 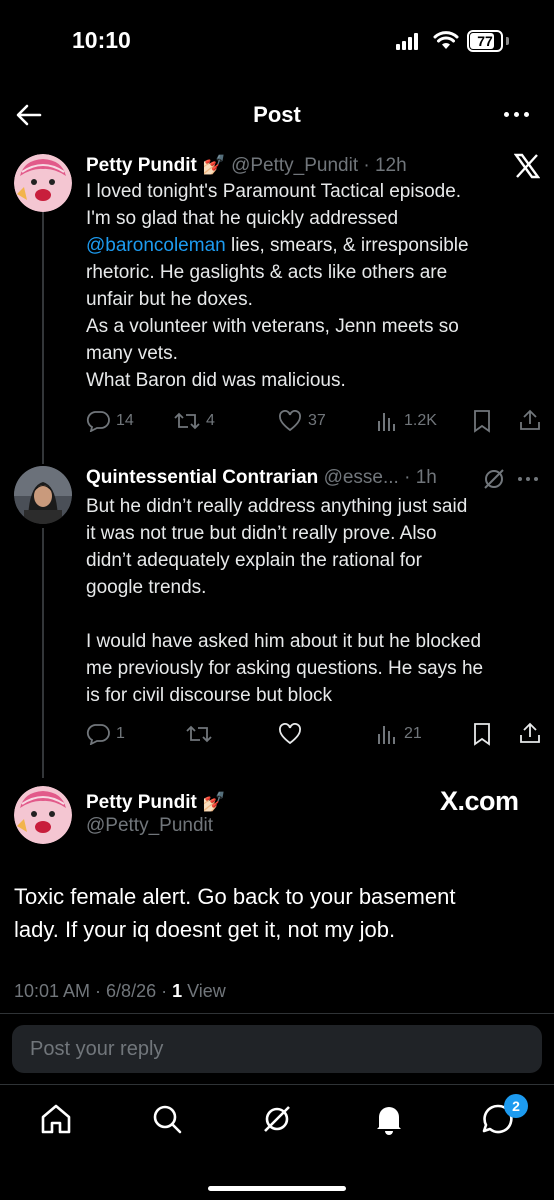 I want to click on home-indicator, so click(x=277, y=1188).